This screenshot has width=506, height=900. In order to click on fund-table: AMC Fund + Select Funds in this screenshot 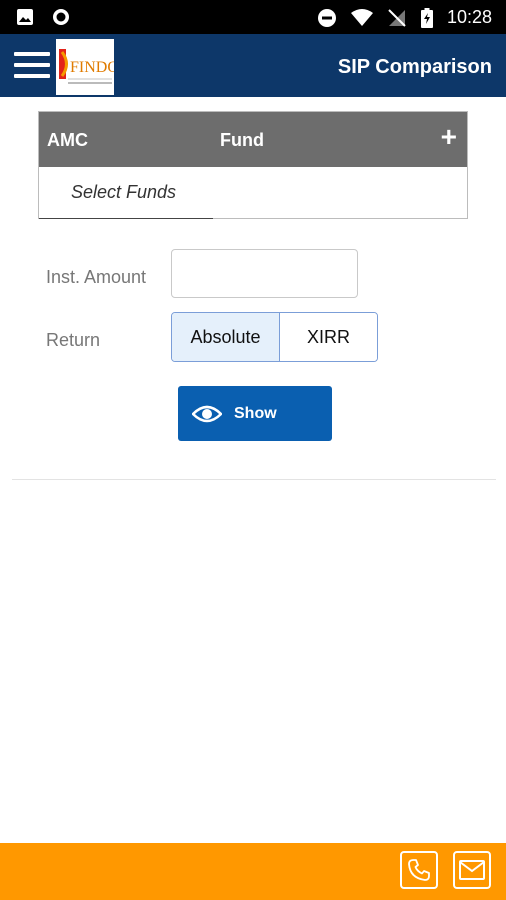, I will do `click(253, 165)`.